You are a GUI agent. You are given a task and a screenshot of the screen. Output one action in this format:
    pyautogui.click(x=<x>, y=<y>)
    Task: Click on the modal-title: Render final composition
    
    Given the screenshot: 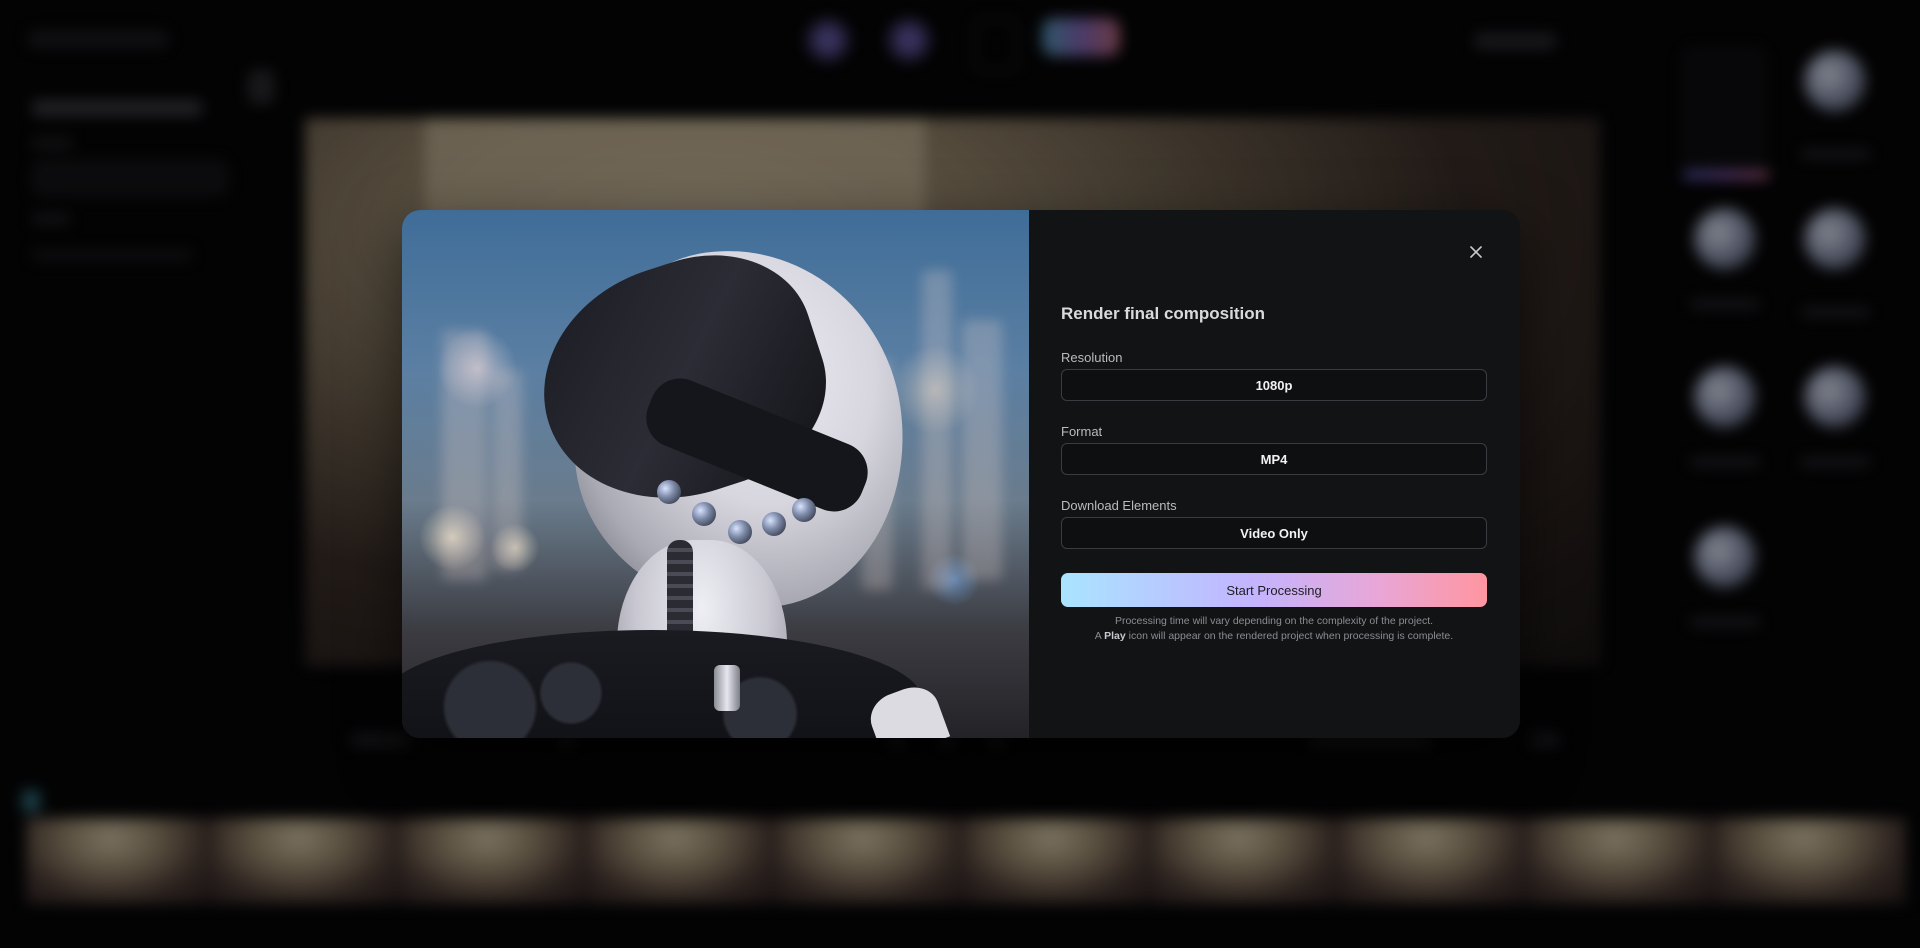 What is the action you would take?
    pyautogui.click(x=1163, y=313)
    